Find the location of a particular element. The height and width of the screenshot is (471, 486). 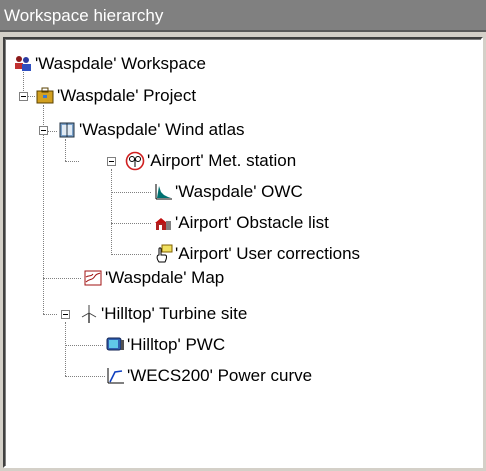

tree-node-power-curve: 'WECS200' Power curve is located at coordinates (208, 376).